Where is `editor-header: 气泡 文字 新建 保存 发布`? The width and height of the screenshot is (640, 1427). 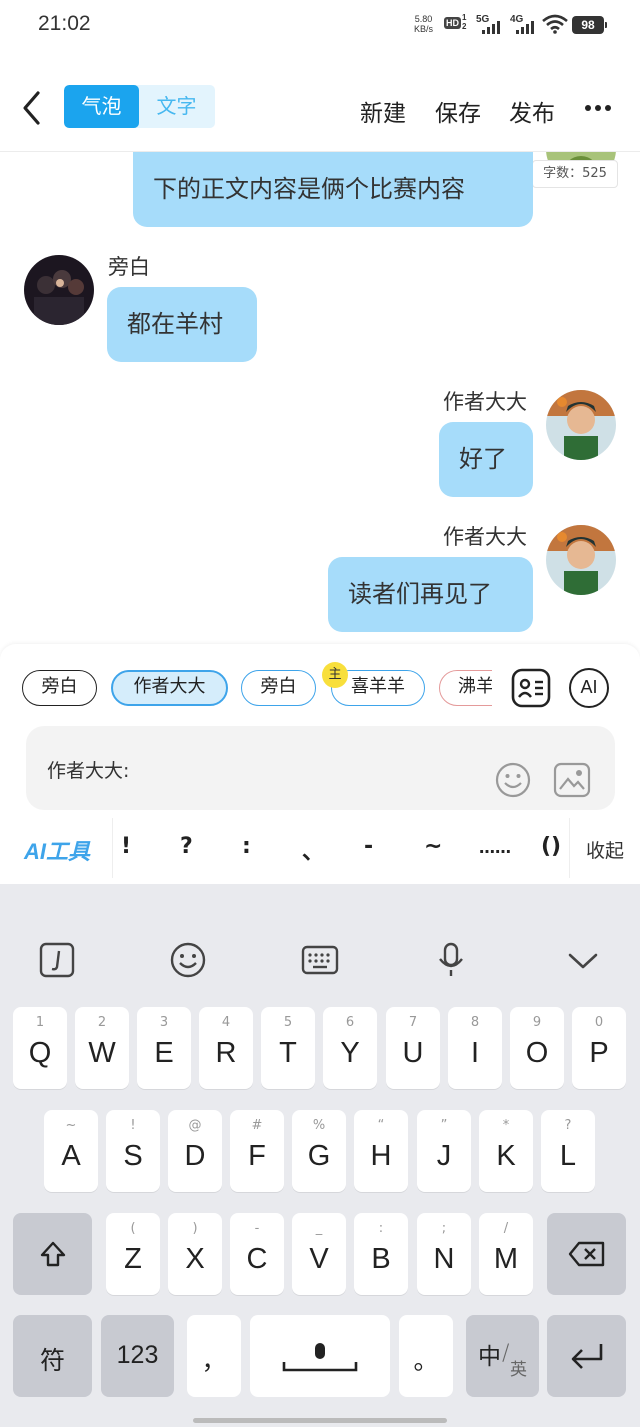
editor-header: 气泡 文字 新建 保存 发布 is located at coordinates (320, 108).